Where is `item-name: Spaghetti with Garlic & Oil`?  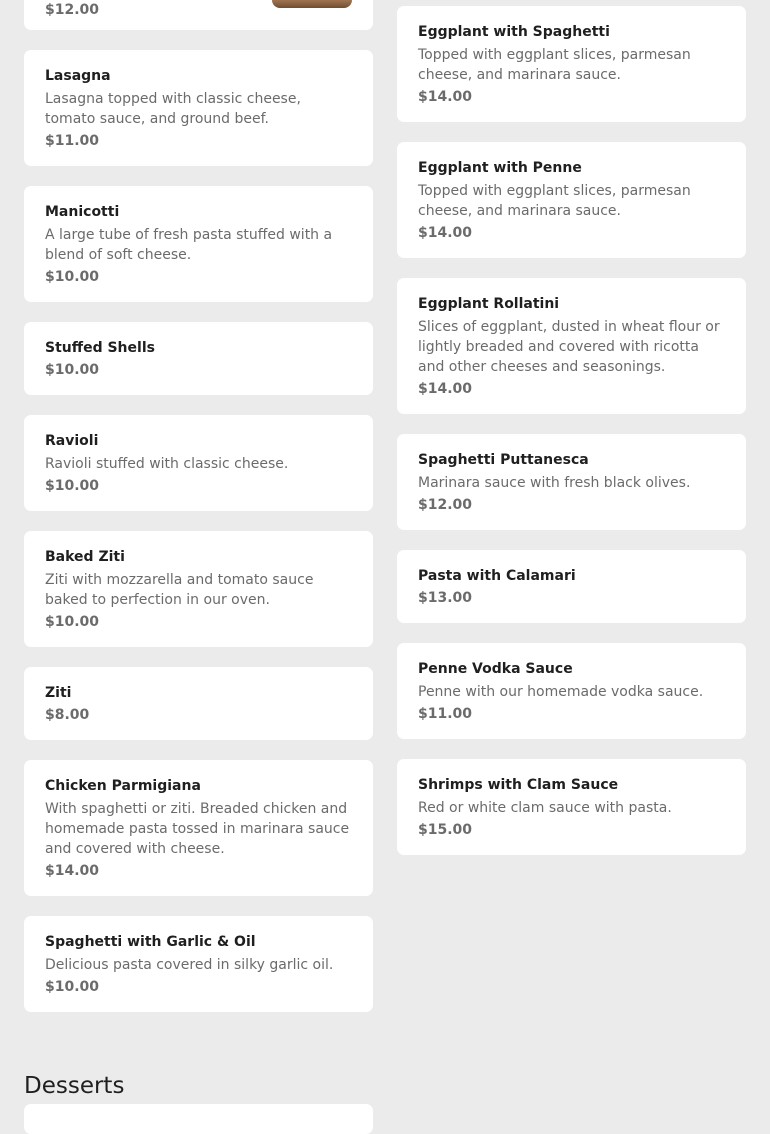 item-name: Spaghetti with Garlic & Oil is located at coordinates (150, 942).